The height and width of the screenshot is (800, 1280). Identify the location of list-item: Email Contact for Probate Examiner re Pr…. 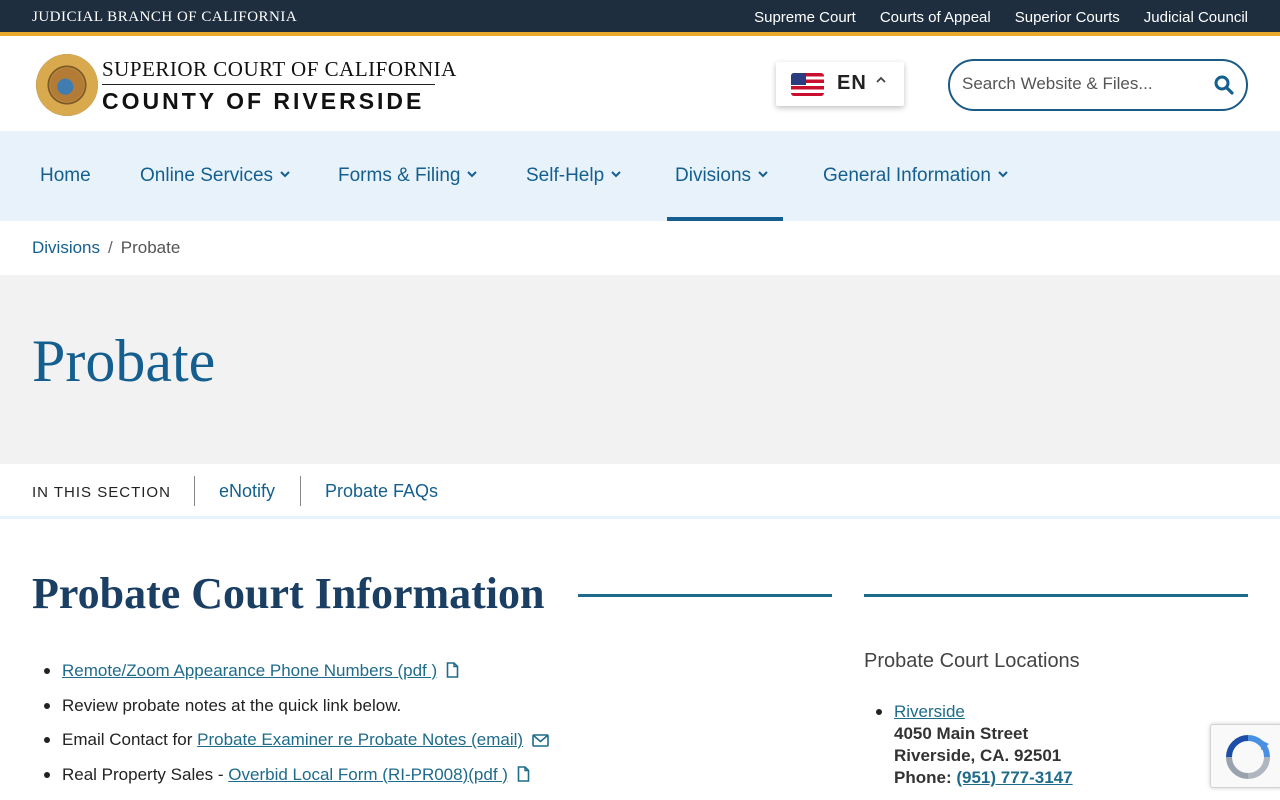
(433, 746).